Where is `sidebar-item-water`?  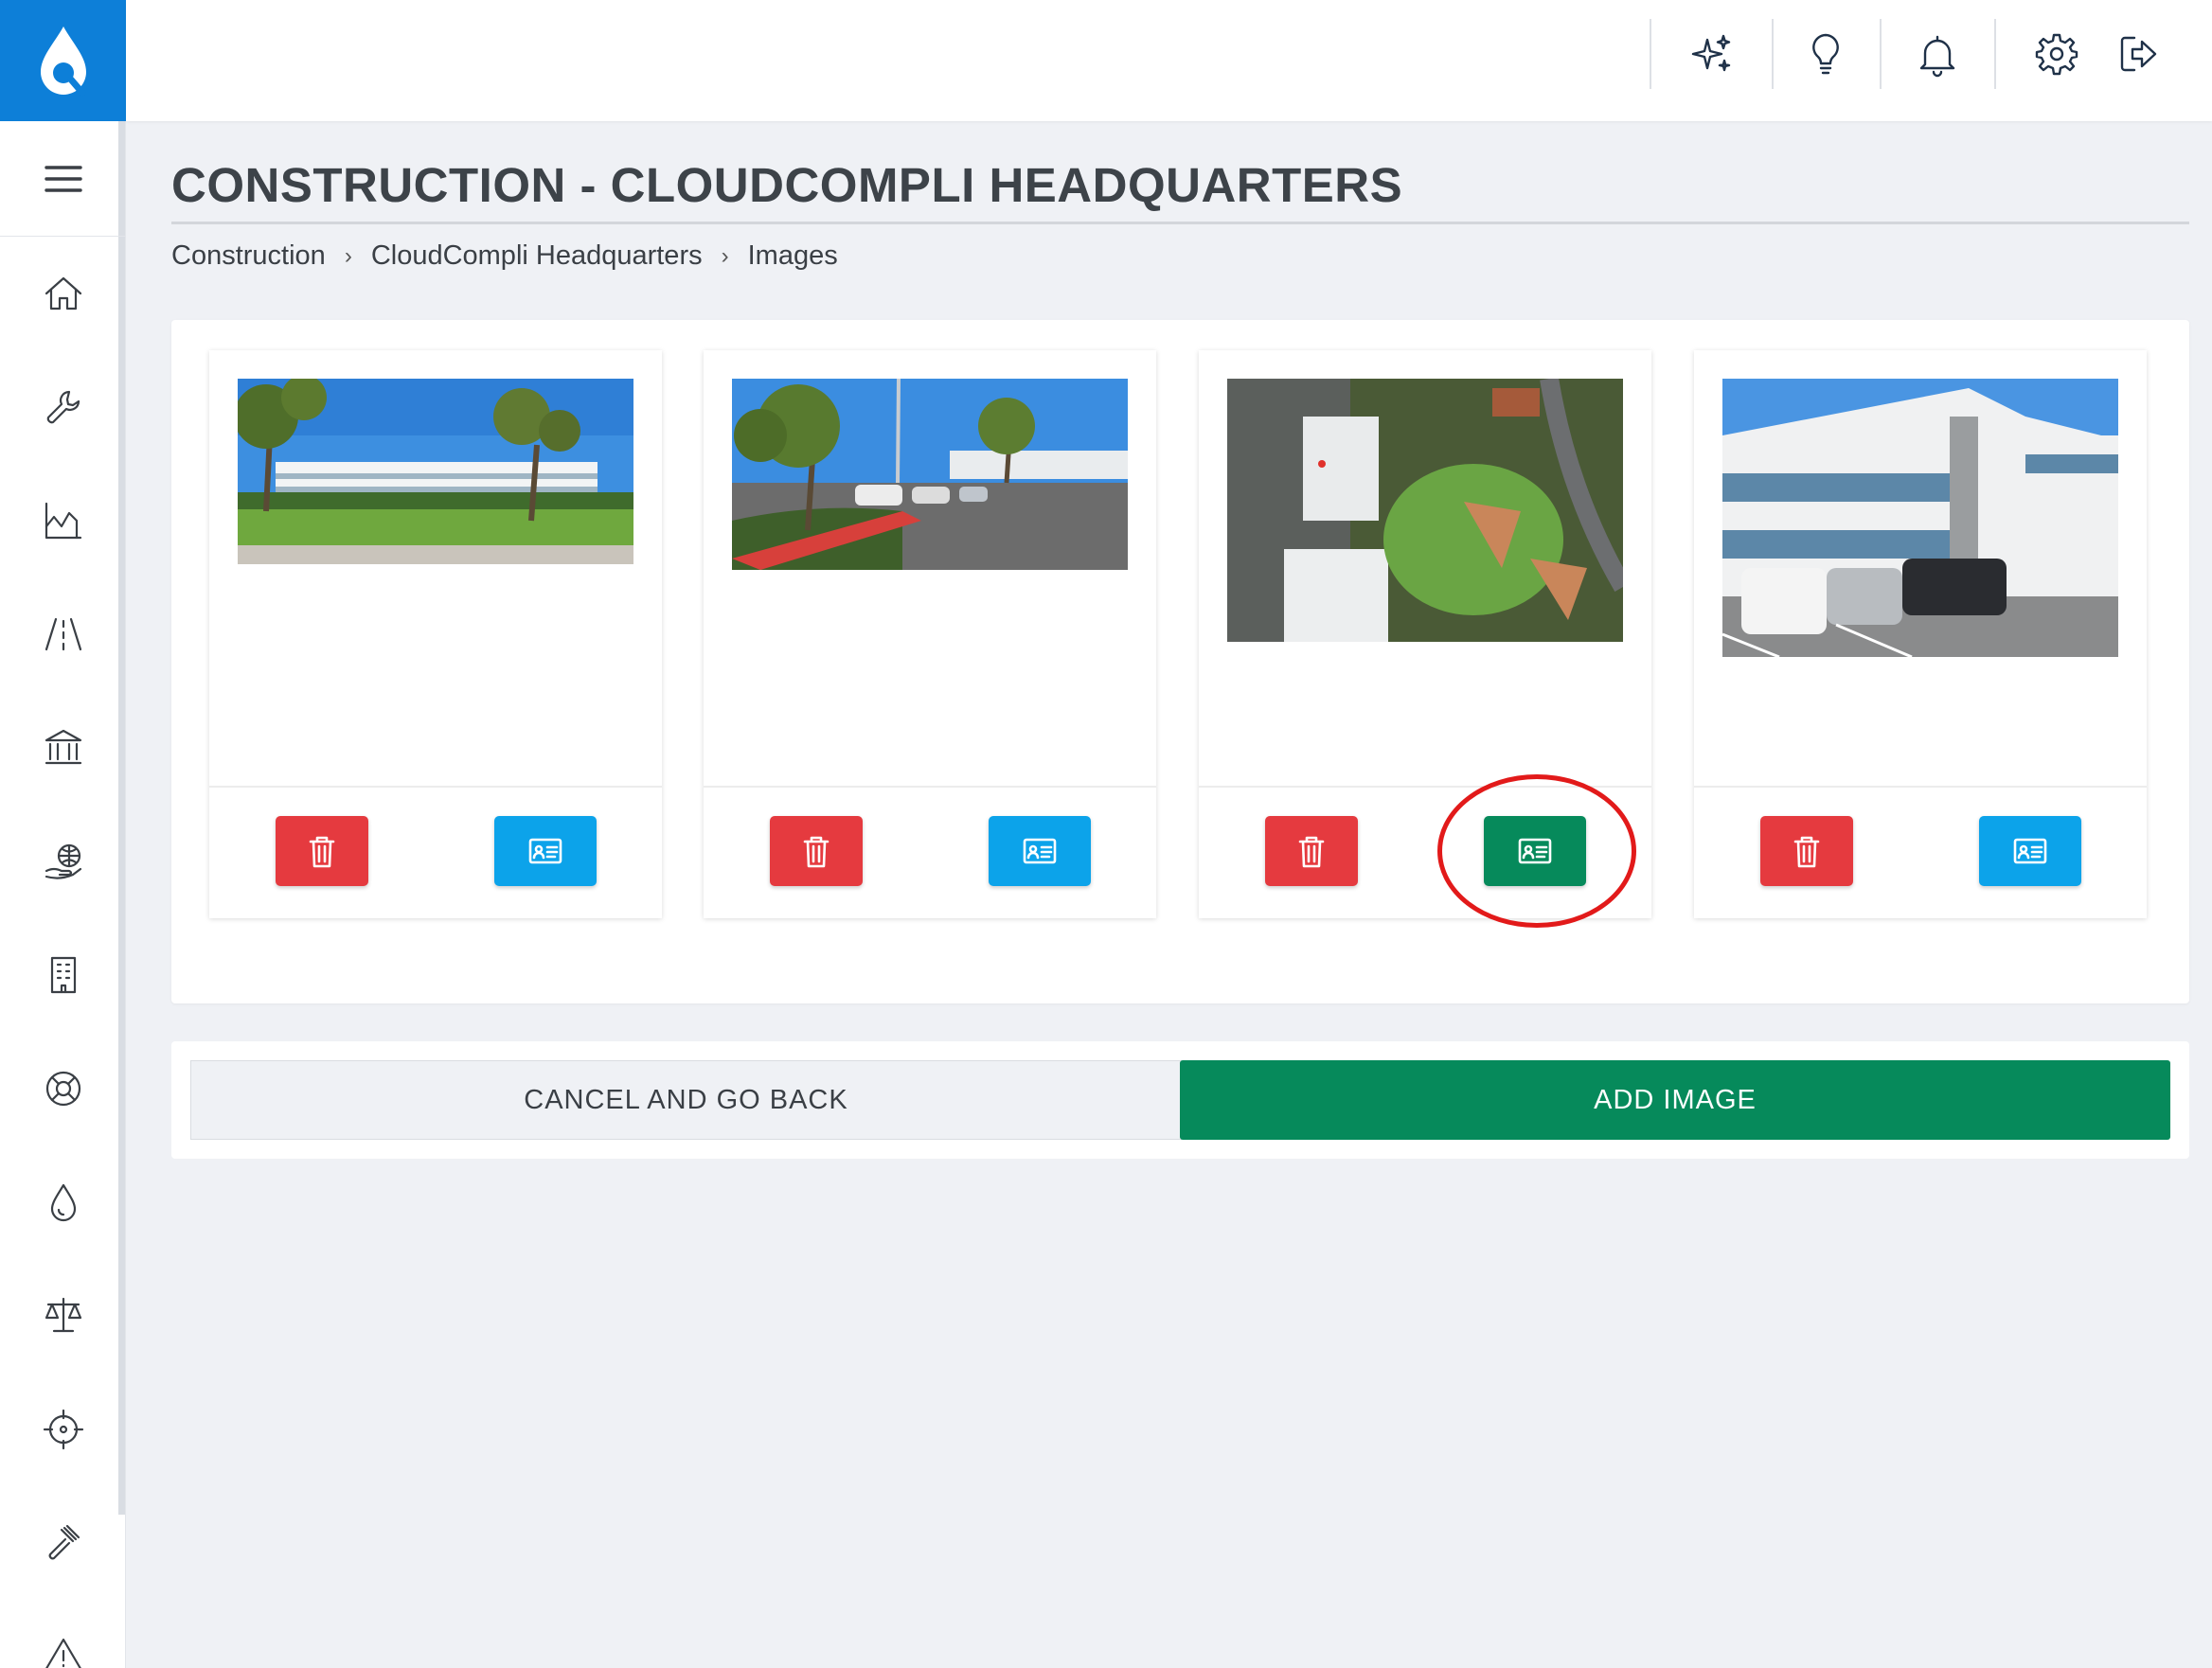 sidebar-item-water is located at coordinates (63, 1203).